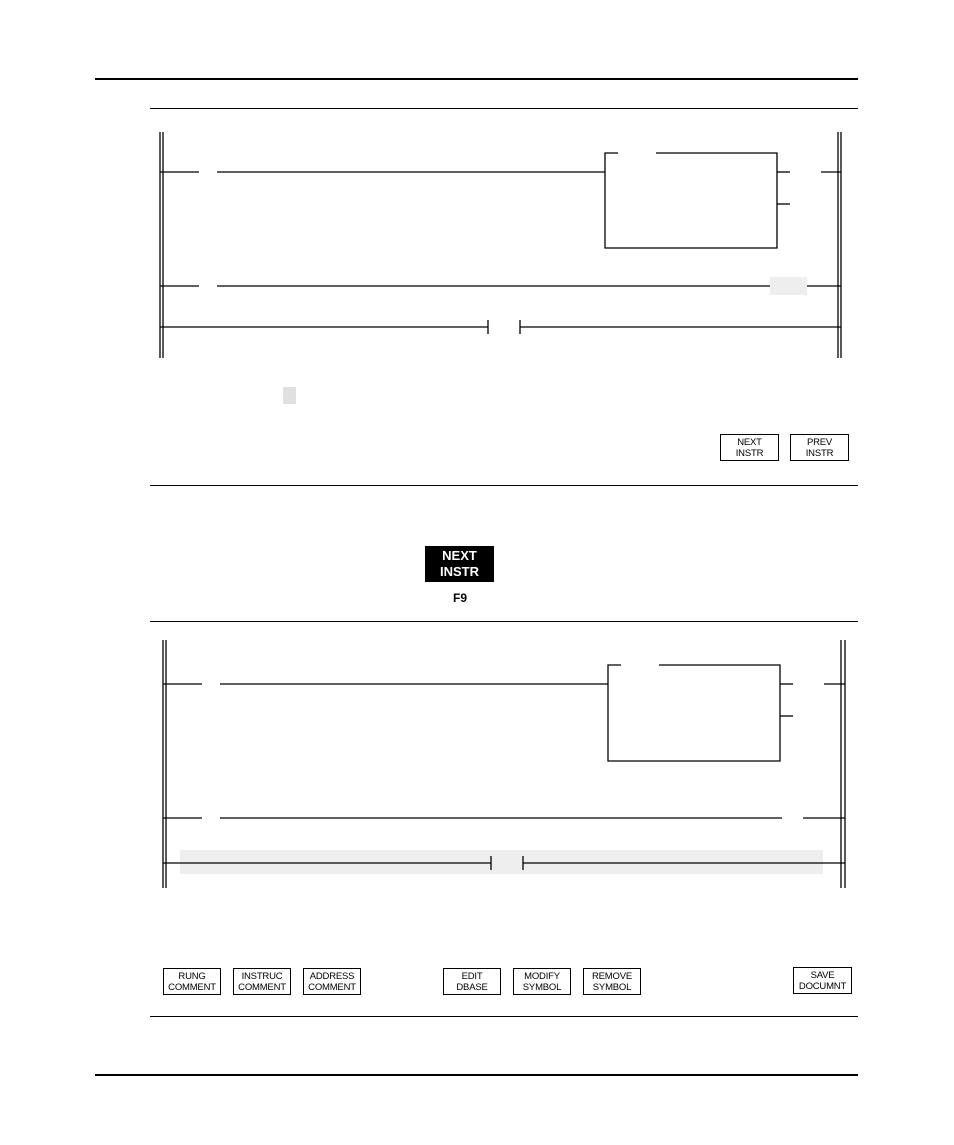 The height and width of the screenshot is (1145, 954). What do you see at coordinates (694, 713) in the screenshot?
I see `instruction-block` at bounding box center [694, 713].